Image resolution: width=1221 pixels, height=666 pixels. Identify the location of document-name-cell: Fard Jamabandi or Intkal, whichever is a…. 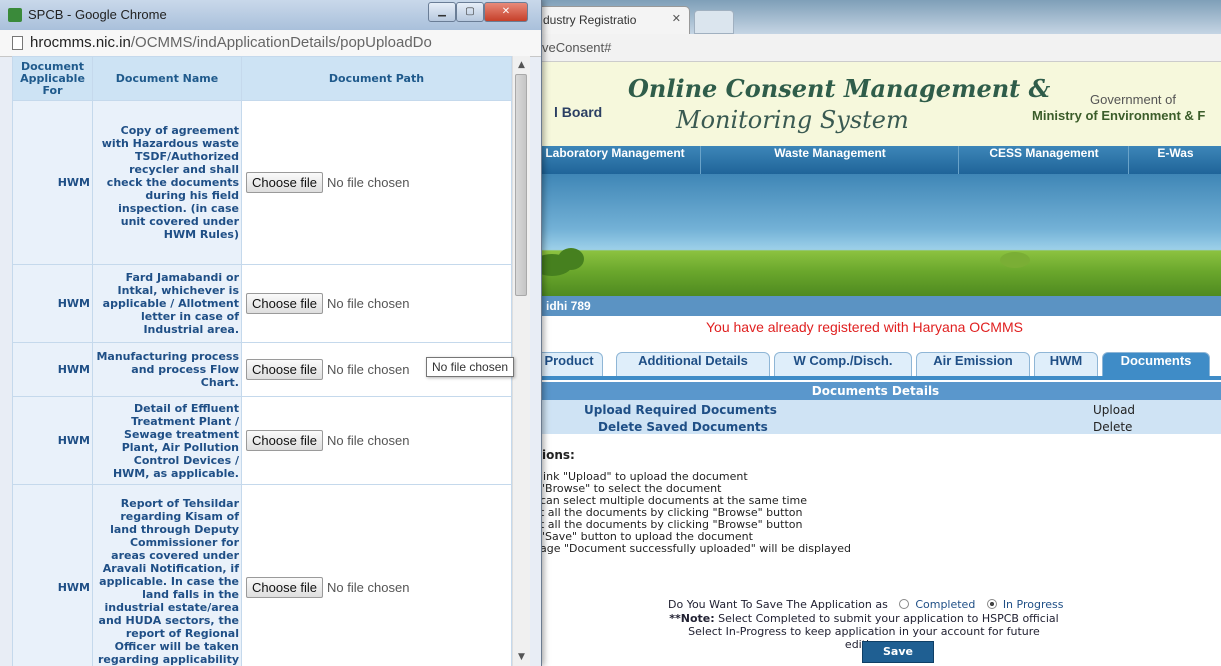
(167, 303).